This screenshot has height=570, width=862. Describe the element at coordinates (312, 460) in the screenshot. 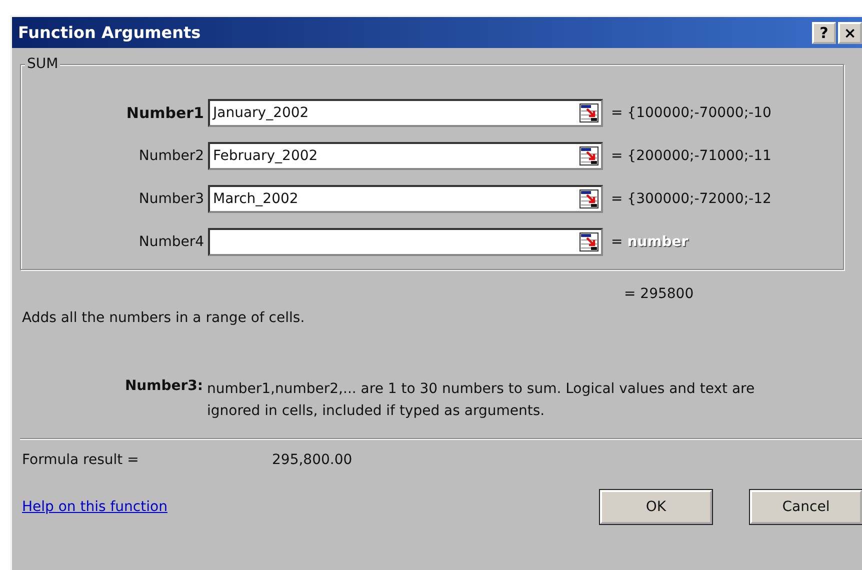

I see `formula-result-value: 295,800.00` at that location.